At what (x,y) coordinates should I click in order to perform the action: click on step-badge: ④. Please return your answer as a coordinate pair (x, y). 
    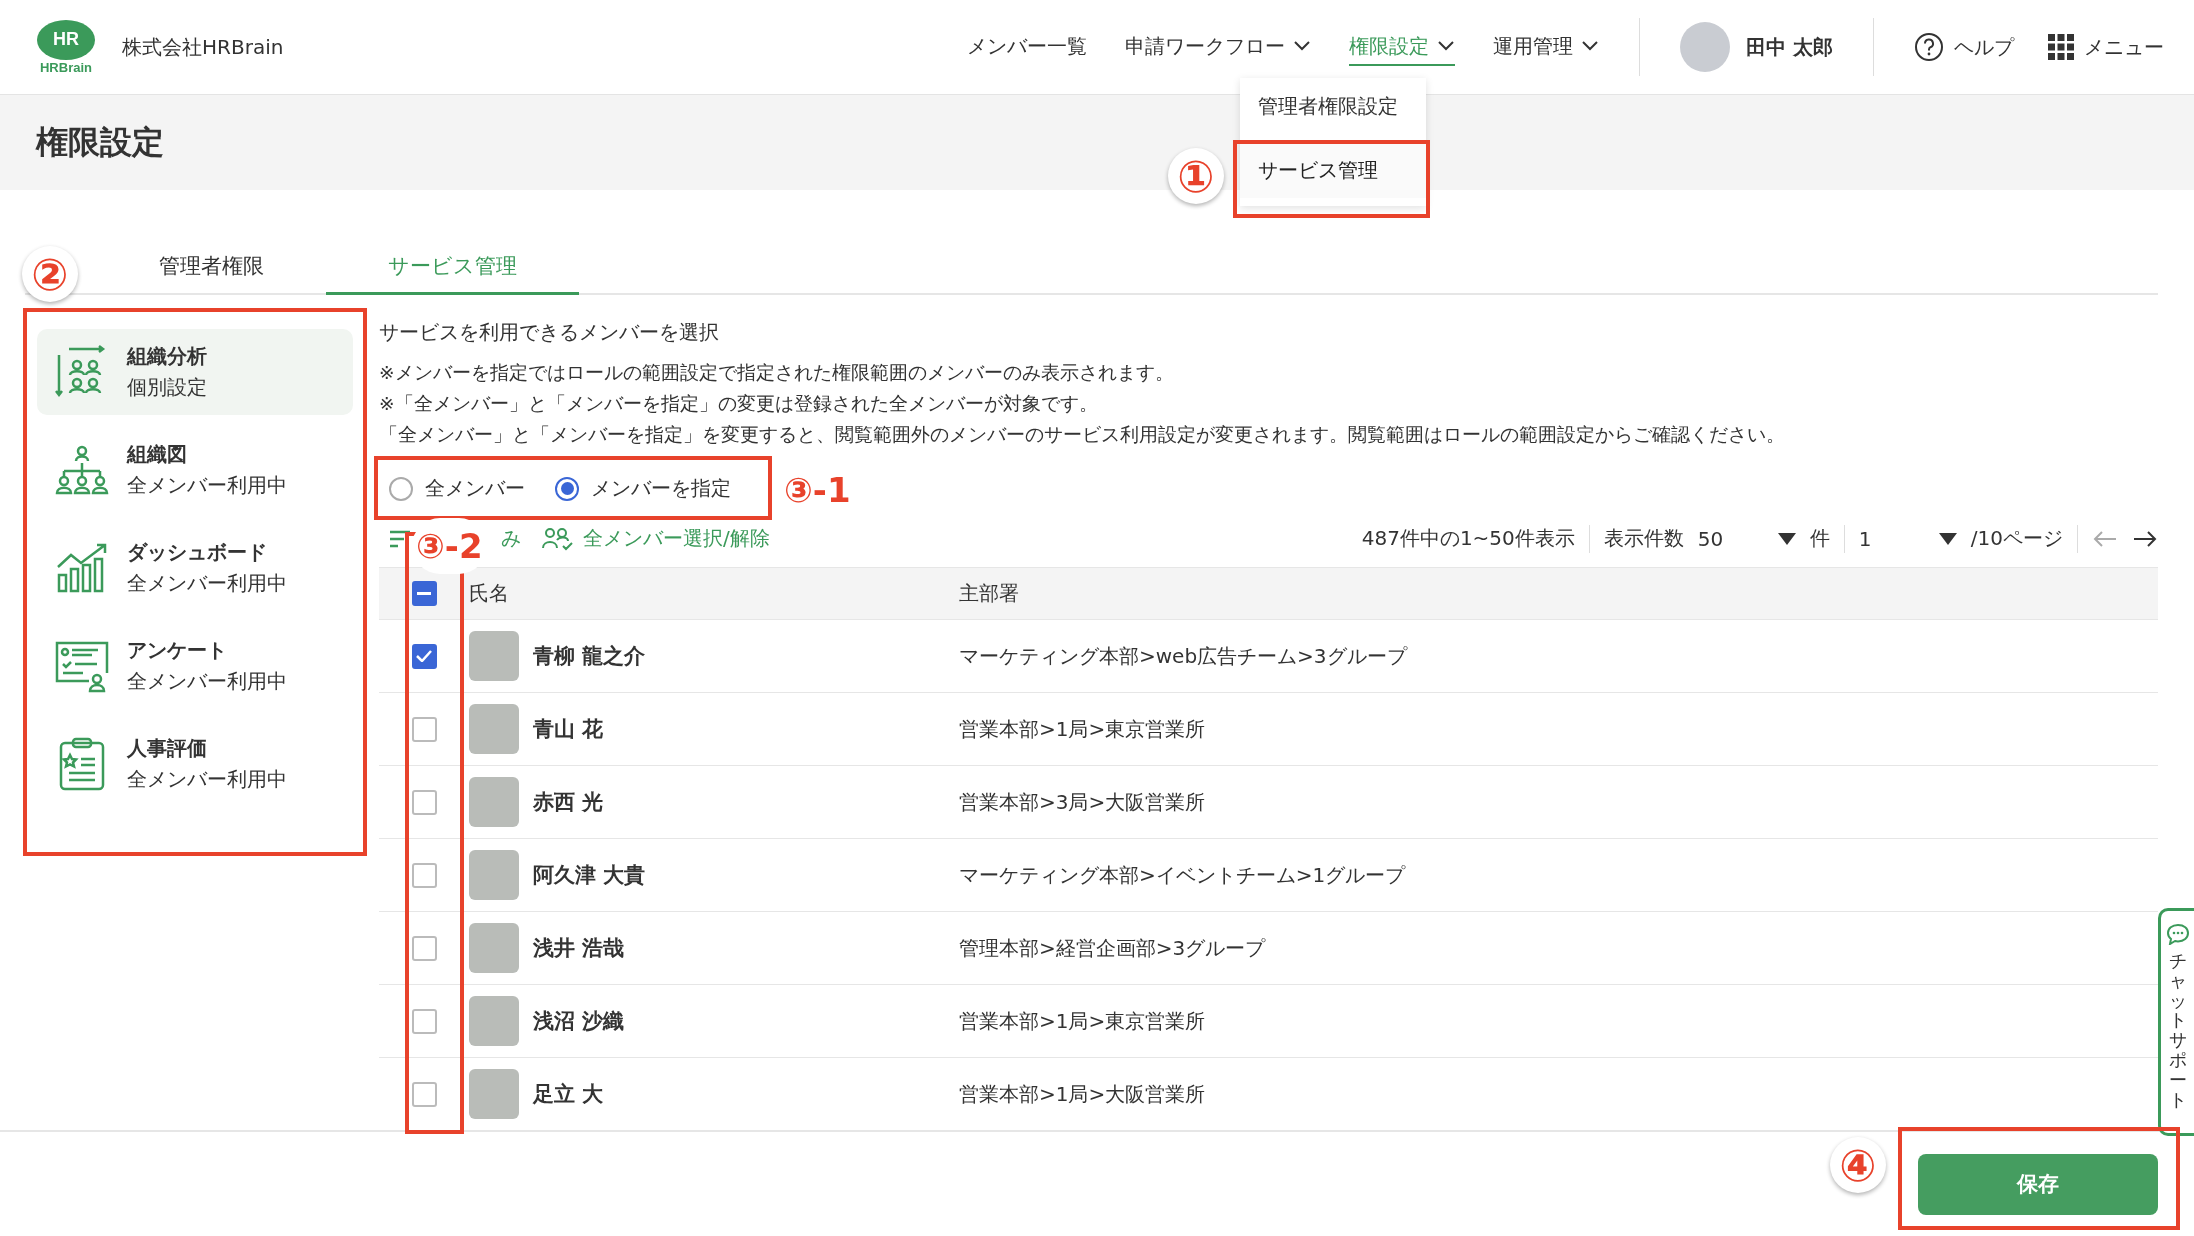
    Looking at the image, I should click on (1858, 1165).